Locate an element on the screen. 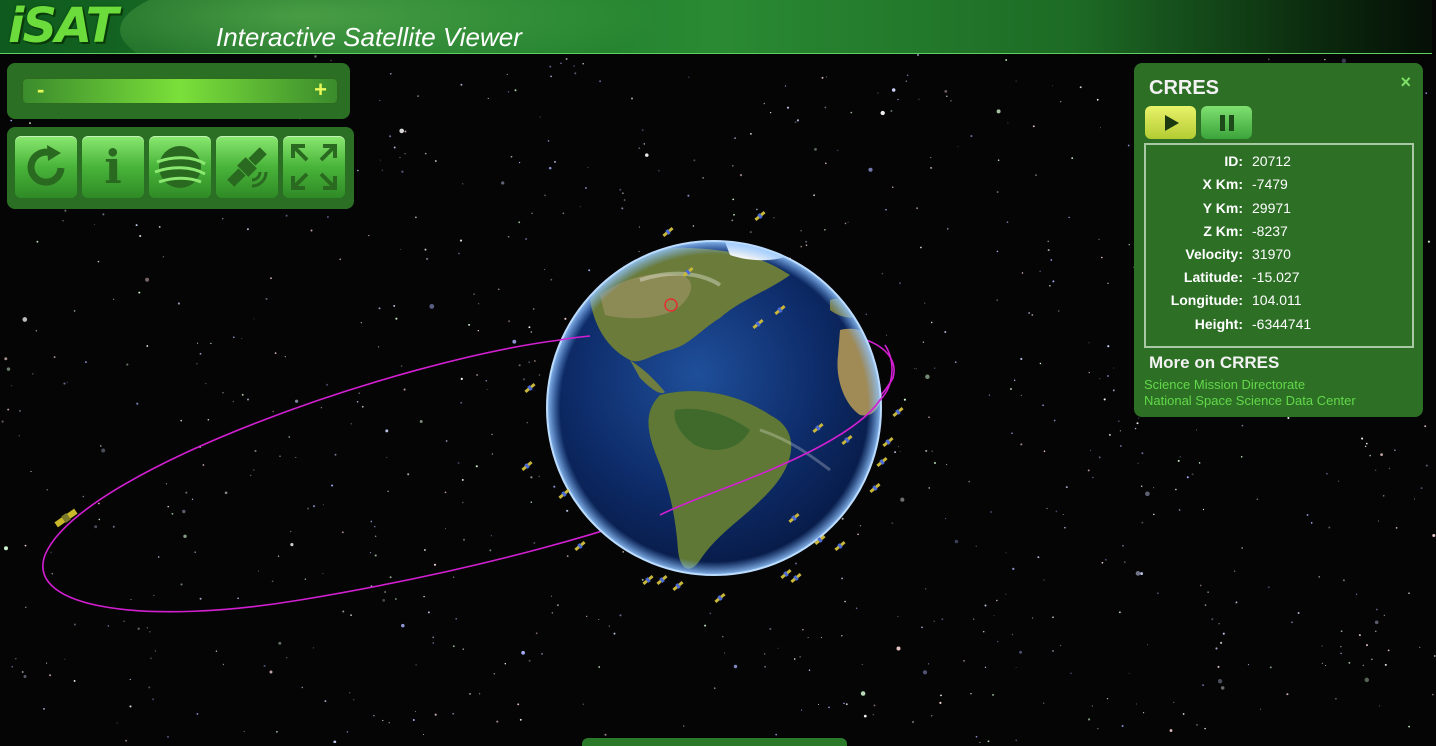 The image size is (1436, 746). stat-label: X Km: is located at coordinates (1222, 184).